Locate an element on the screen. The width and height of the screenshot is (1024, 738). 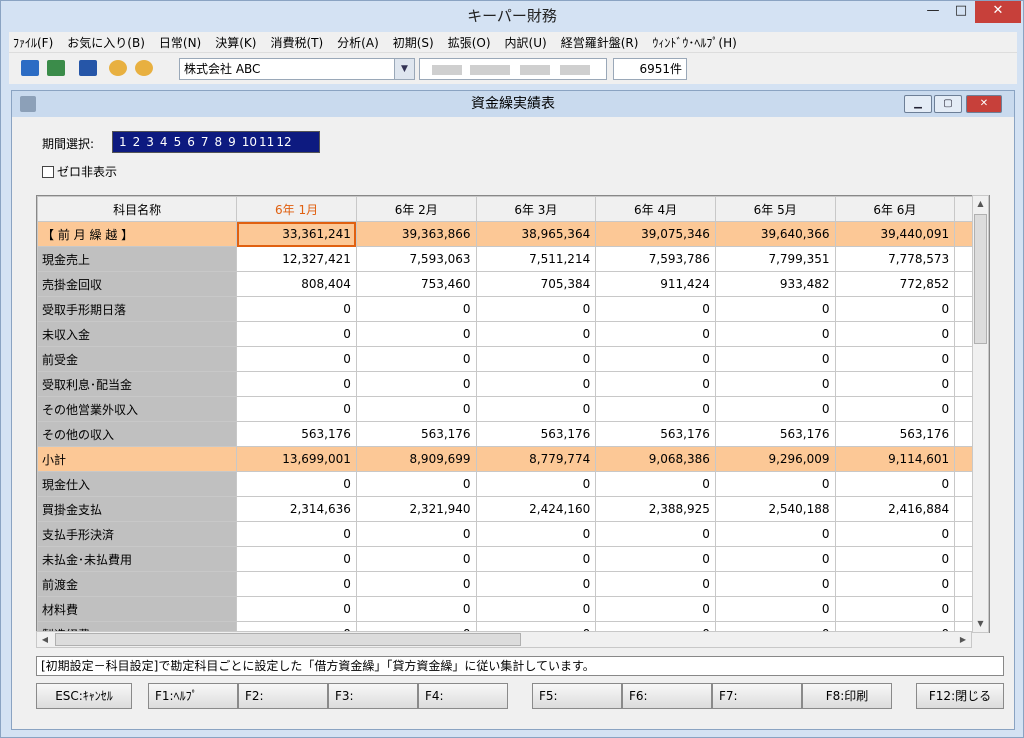
checkbox-box is located at coordinates (48, 171).